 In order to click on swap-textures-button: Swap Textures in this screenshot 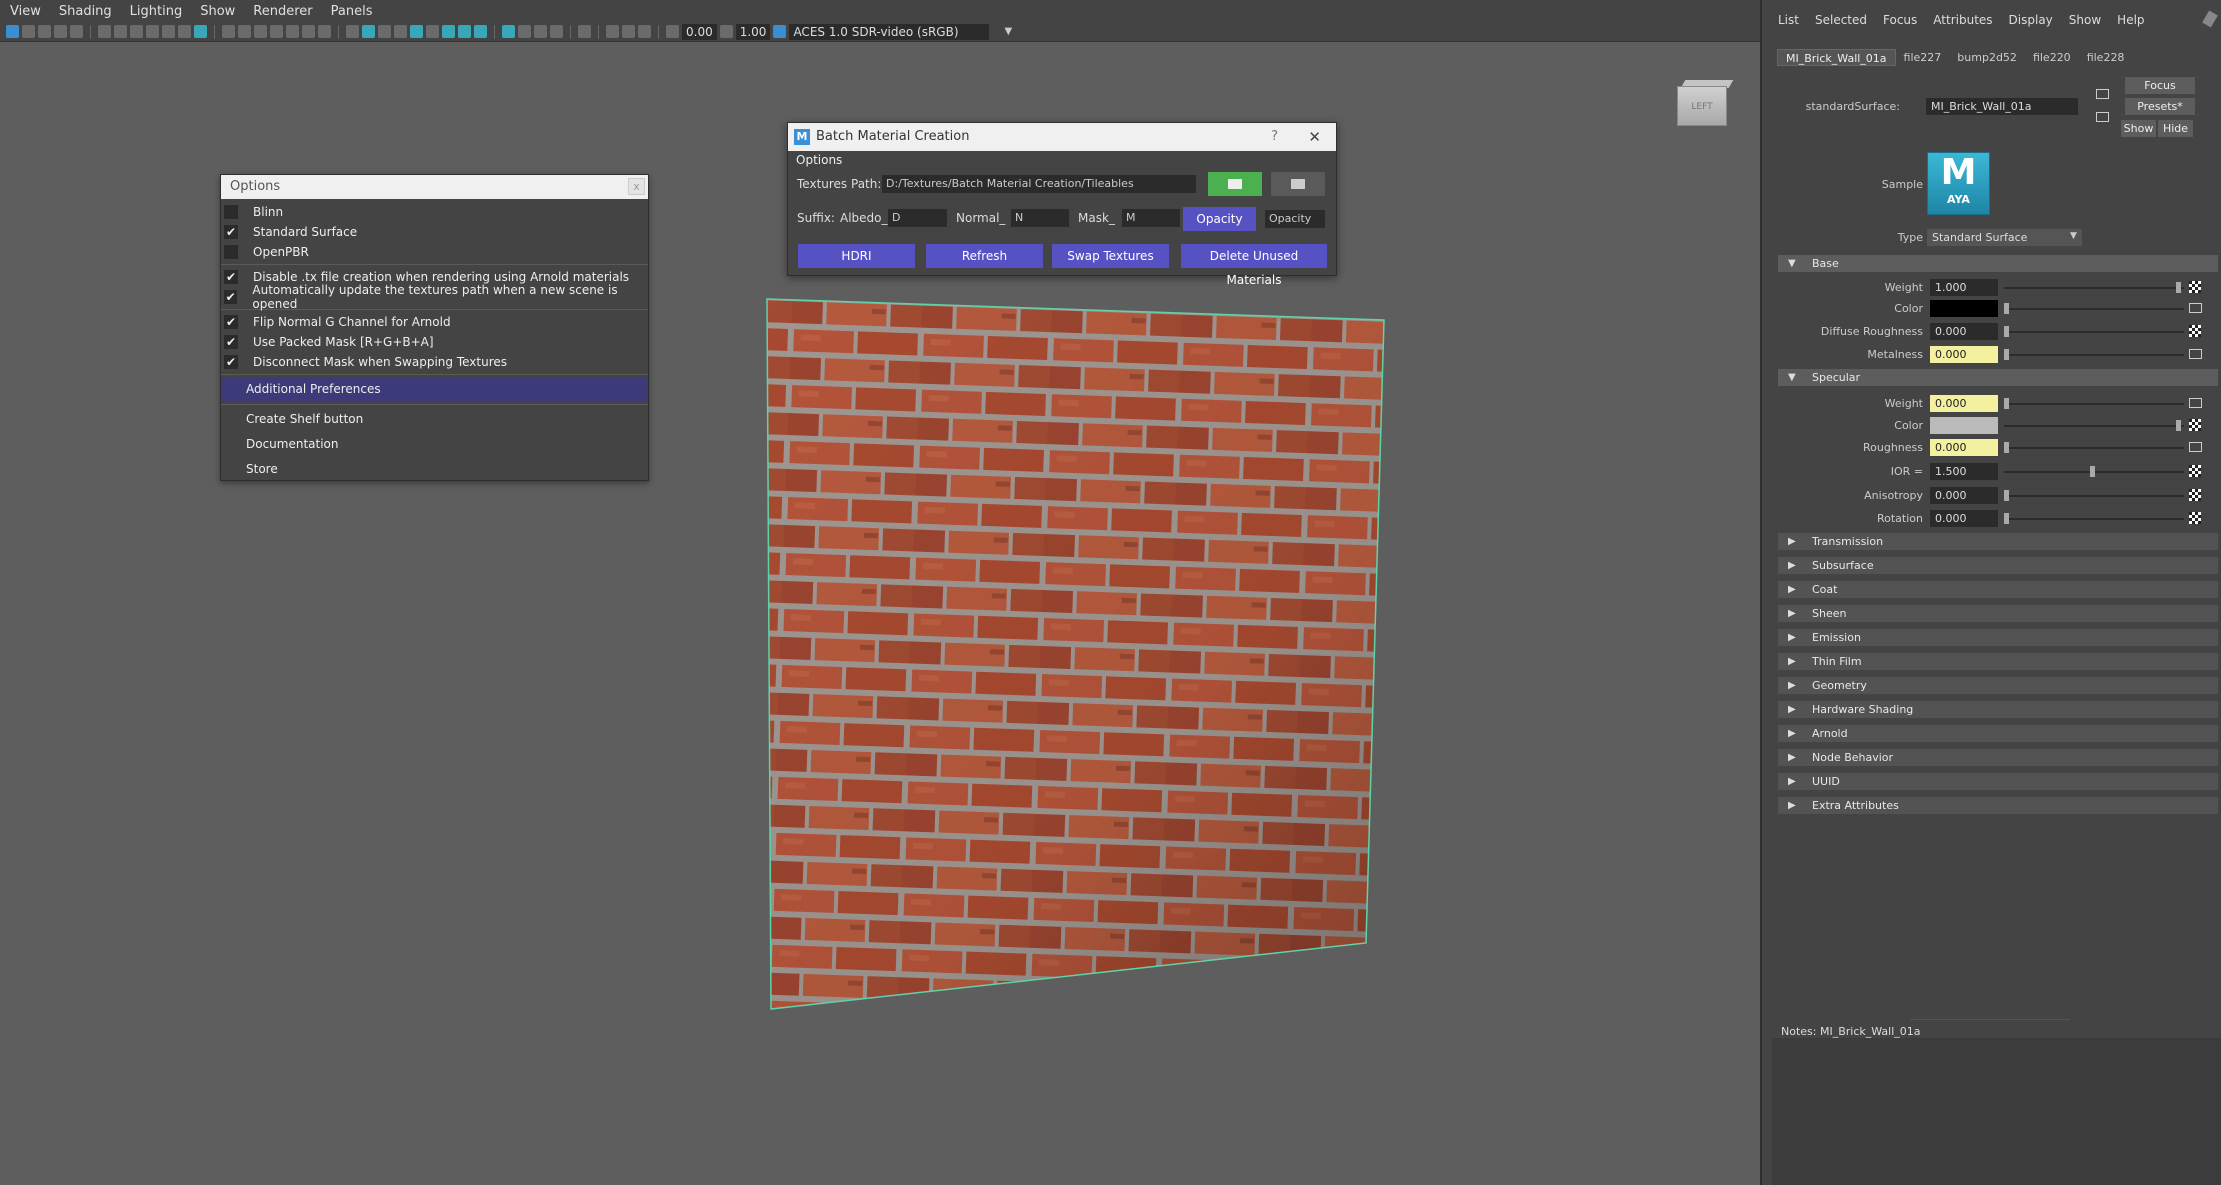, I will do `click(1110, 256)`.